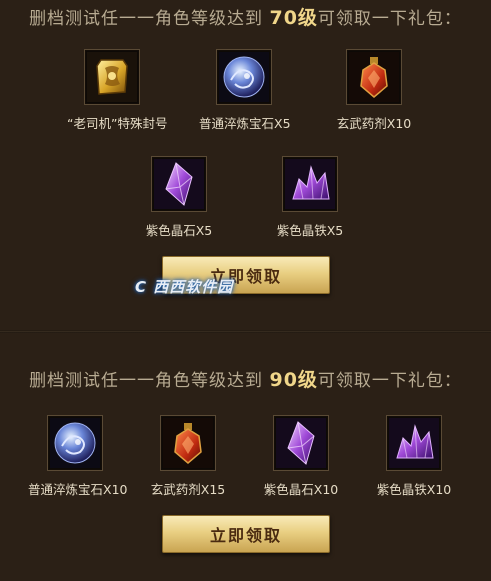  I want to click on title-plaque-icon, so click(112, 77).